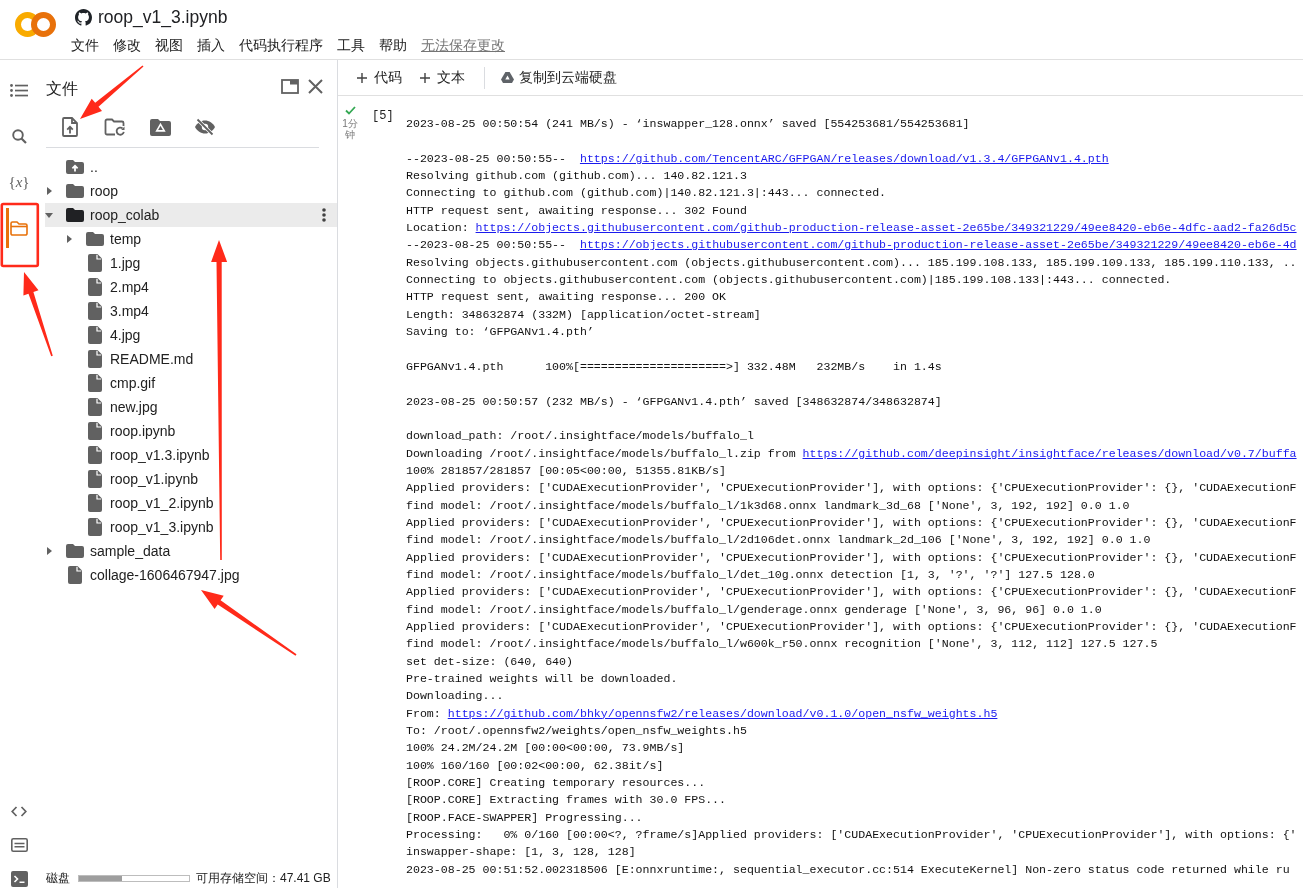 This screenshot has width=1303, height=888. Describe the element at coordinates (281, 46) in the screenshot. I see `menu-item: 代码执行程序` at that location.